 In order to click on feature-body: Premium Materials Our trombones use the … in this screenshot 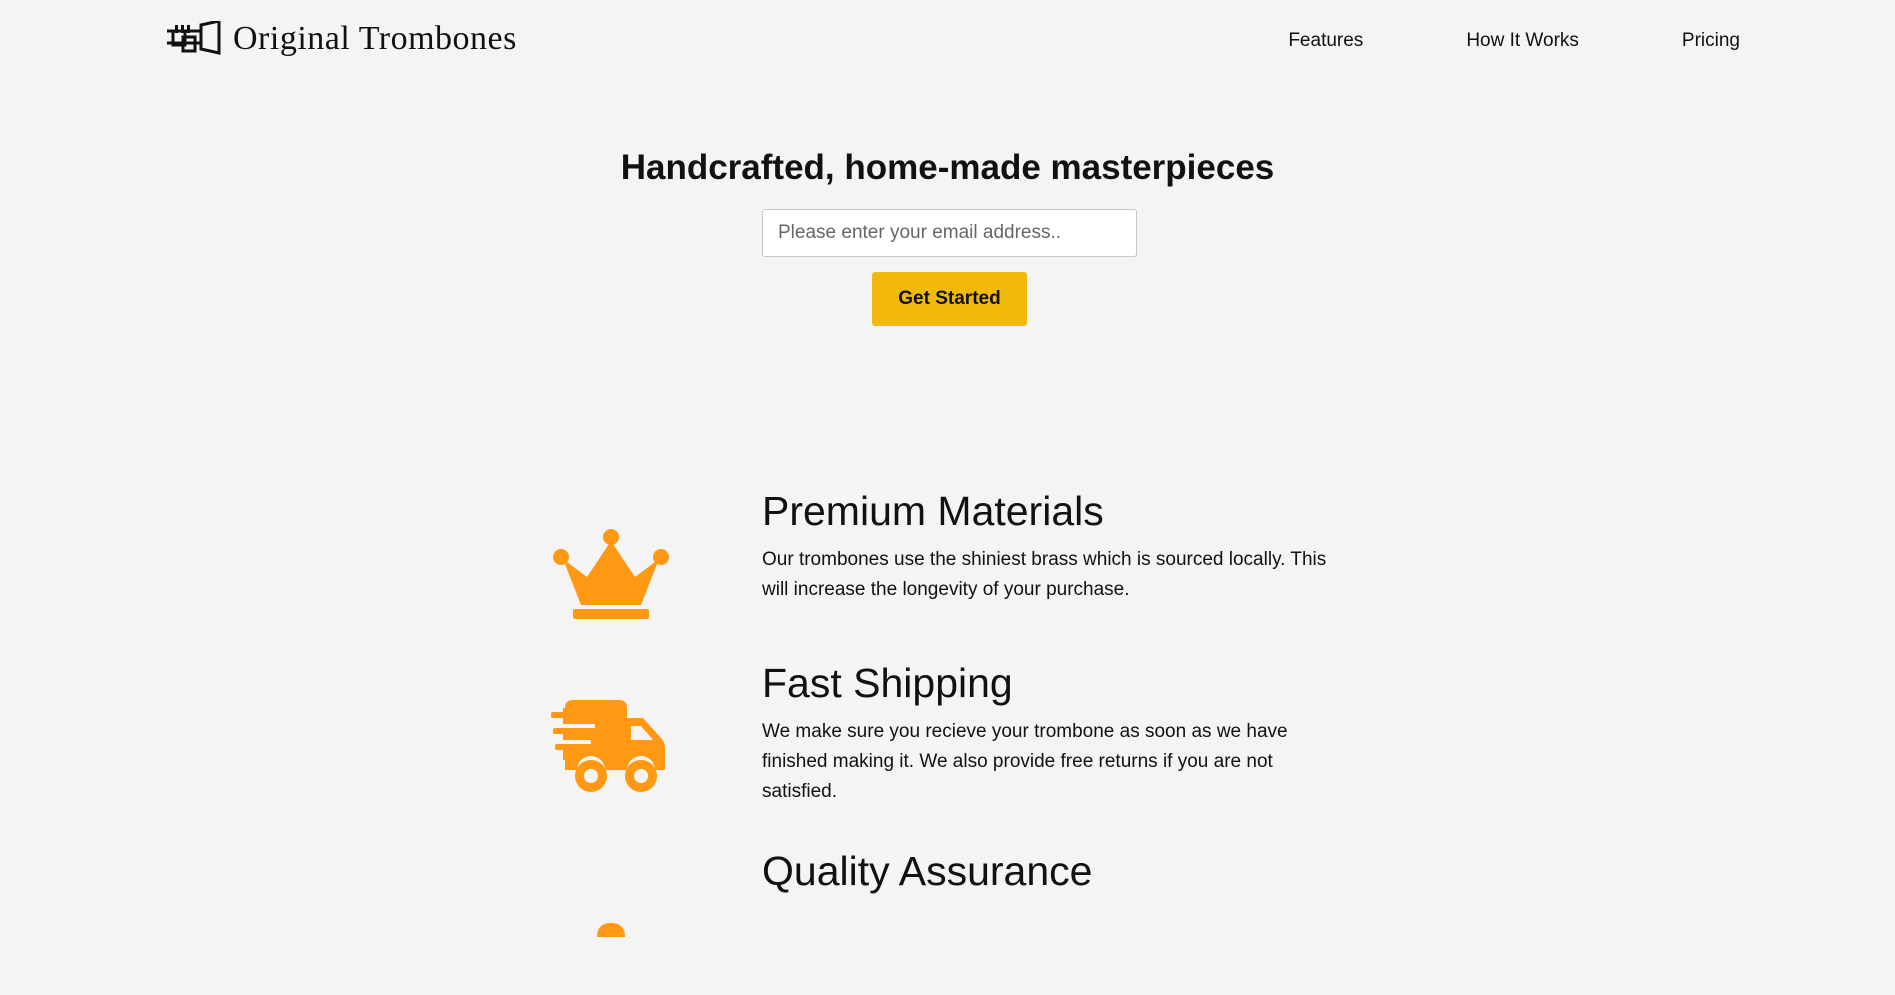, I will do `click(1057, 545)`.